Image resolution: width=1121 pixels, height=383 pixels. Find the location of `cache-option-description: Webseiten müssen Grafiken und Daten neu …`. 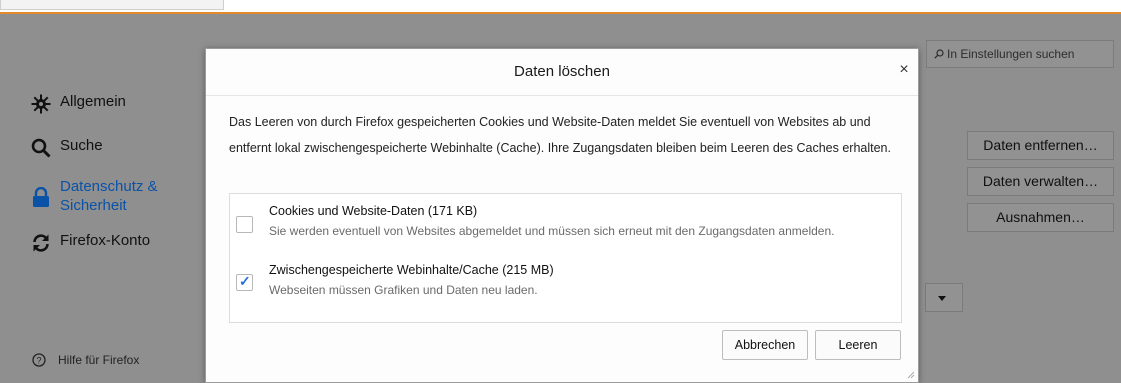

cache-option-description: Webseiten müssen Grafiken und Daten neu … is located at coordinates (403, 290).